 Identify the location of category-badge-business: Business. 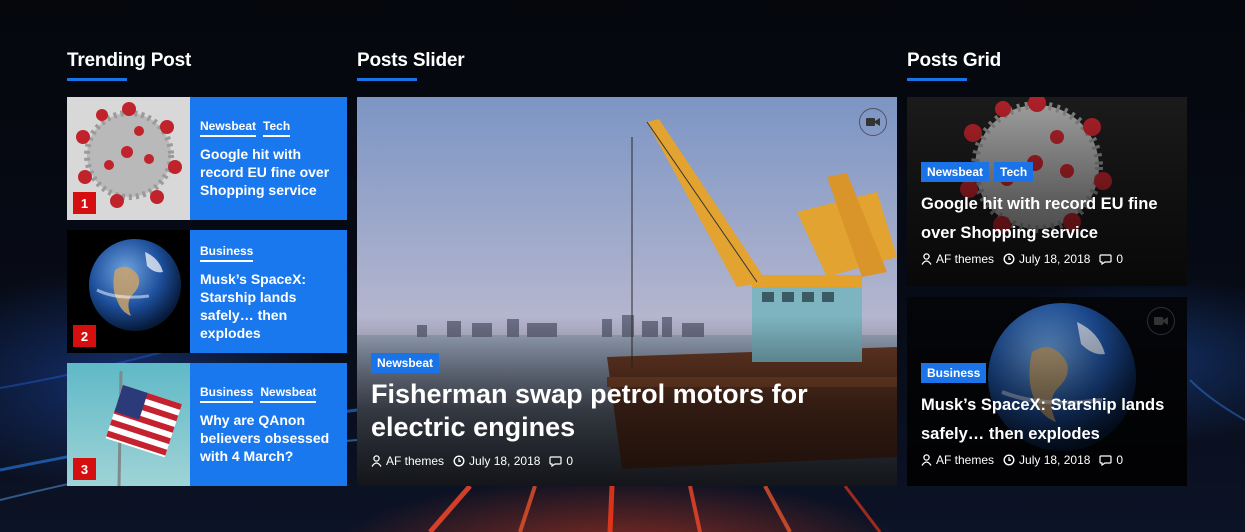
(954, 373).